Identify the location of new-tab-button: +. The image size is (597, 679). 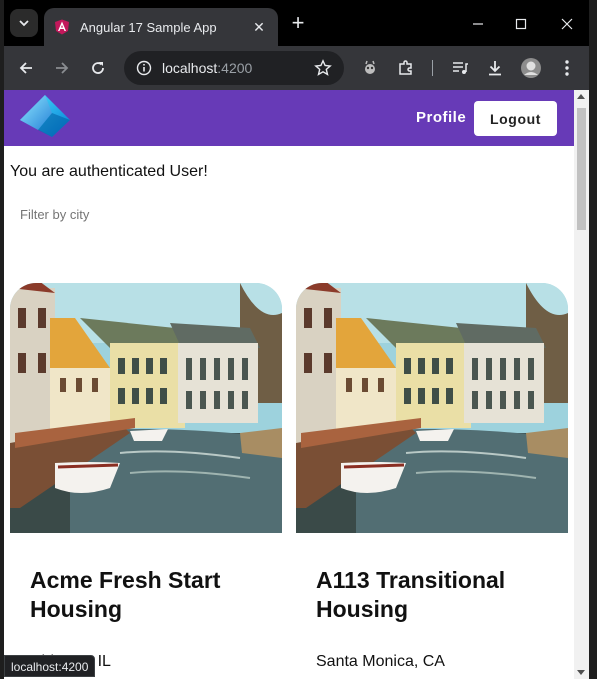
(298, 24).